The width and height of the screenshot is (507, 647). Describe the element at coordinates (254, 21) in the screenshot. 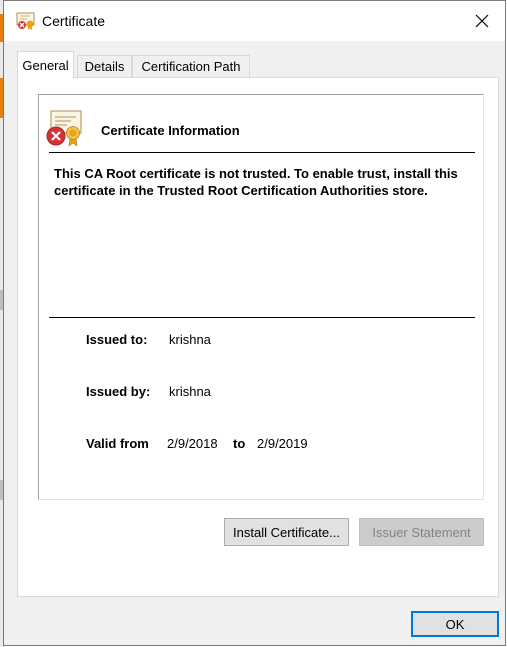

I see `title-bar: Certificate` at that location.